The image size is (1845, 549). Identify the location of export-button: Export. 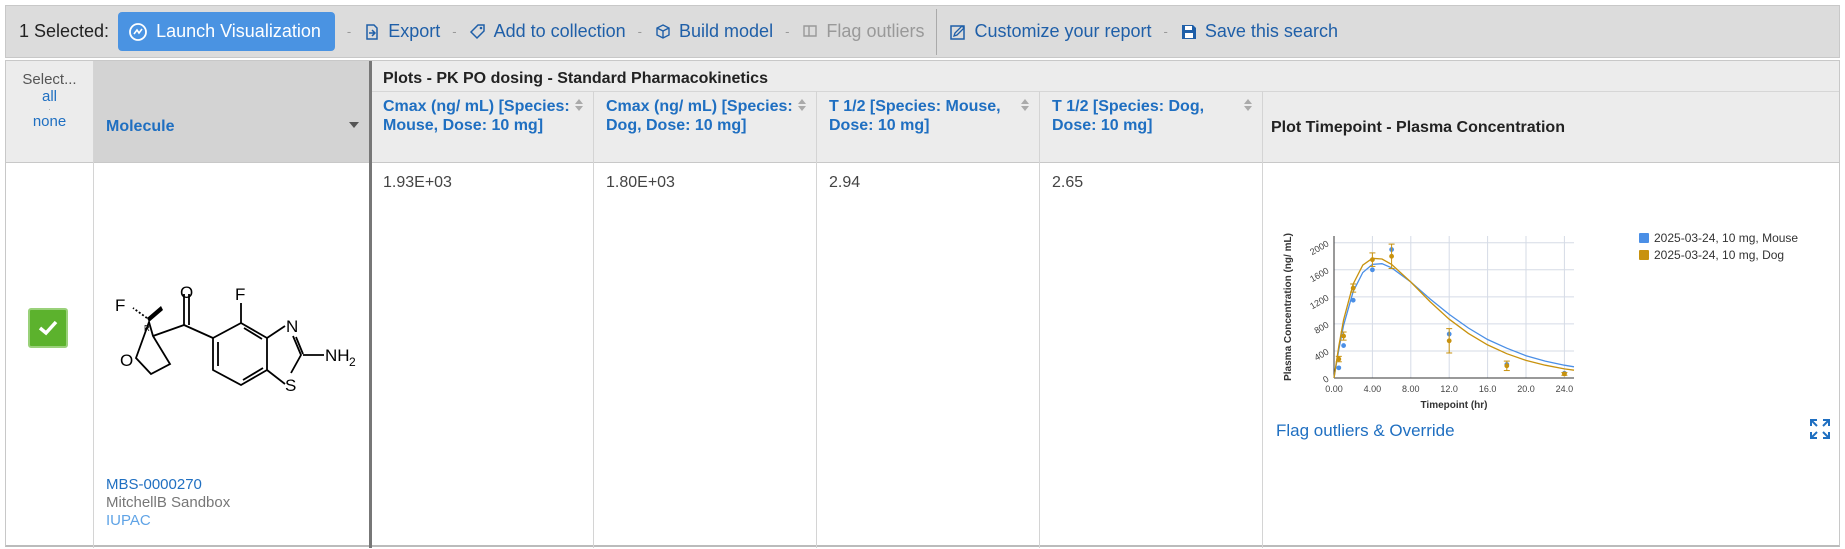
(401, 31).